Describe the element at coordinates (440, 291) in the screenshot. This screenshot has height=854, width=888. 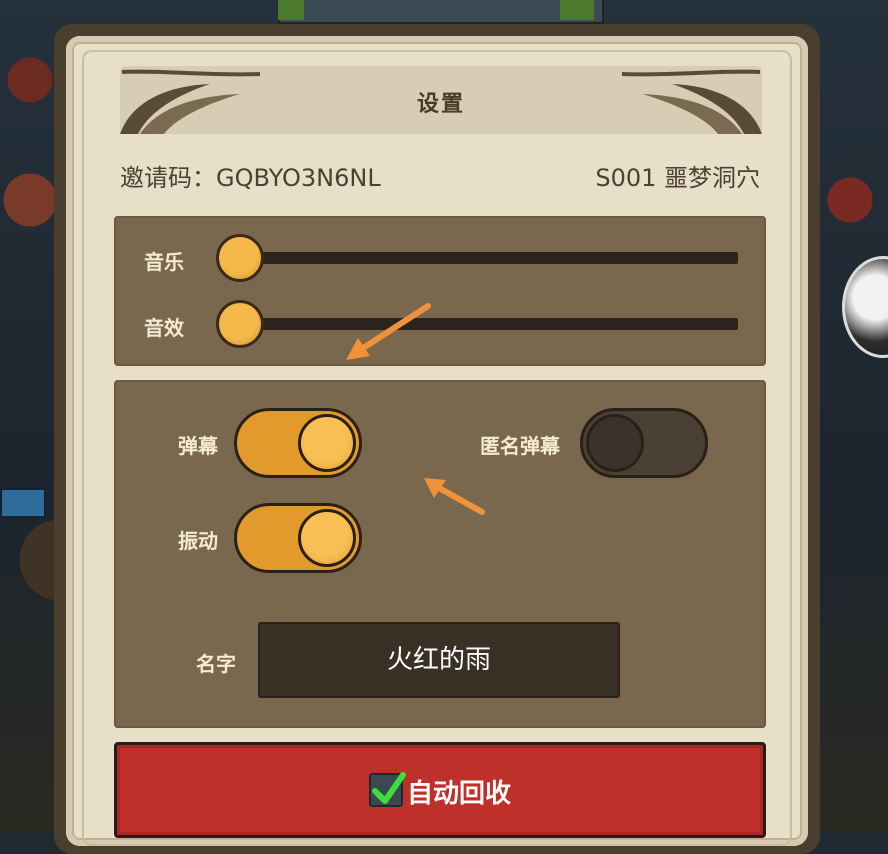
I see `audio-panel` at that location.